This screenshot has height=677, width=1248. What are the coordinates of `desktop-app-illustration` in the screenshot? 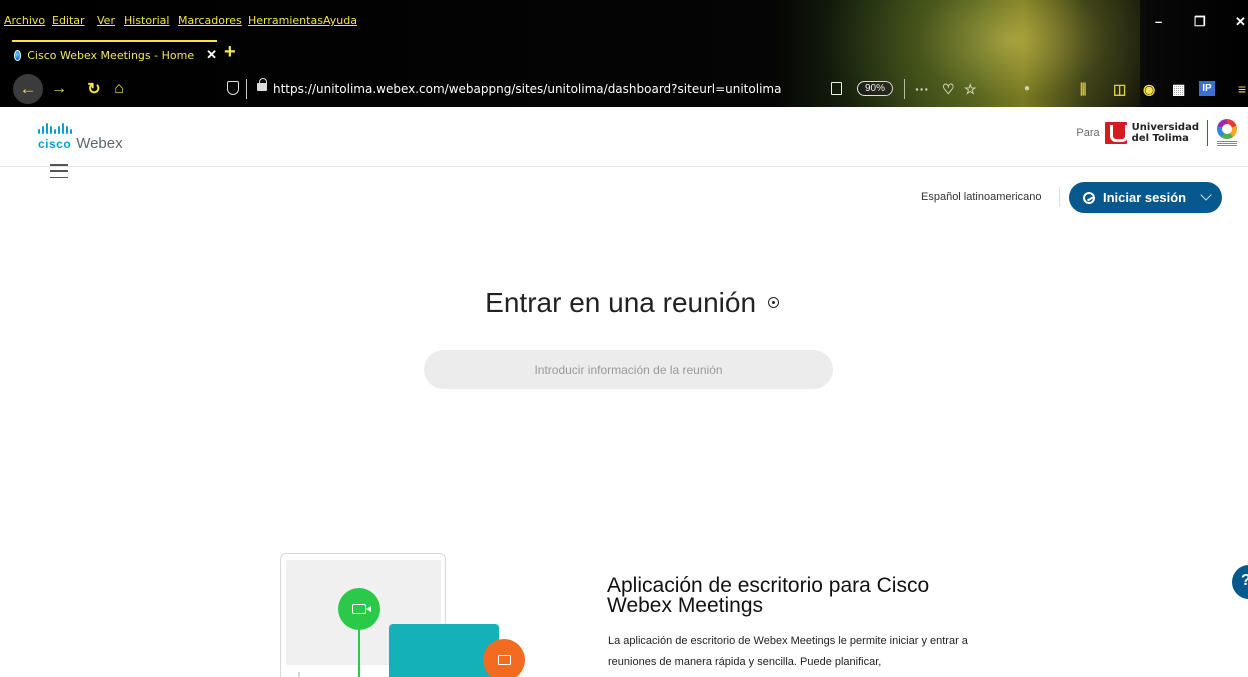 It's located at (400, 612).